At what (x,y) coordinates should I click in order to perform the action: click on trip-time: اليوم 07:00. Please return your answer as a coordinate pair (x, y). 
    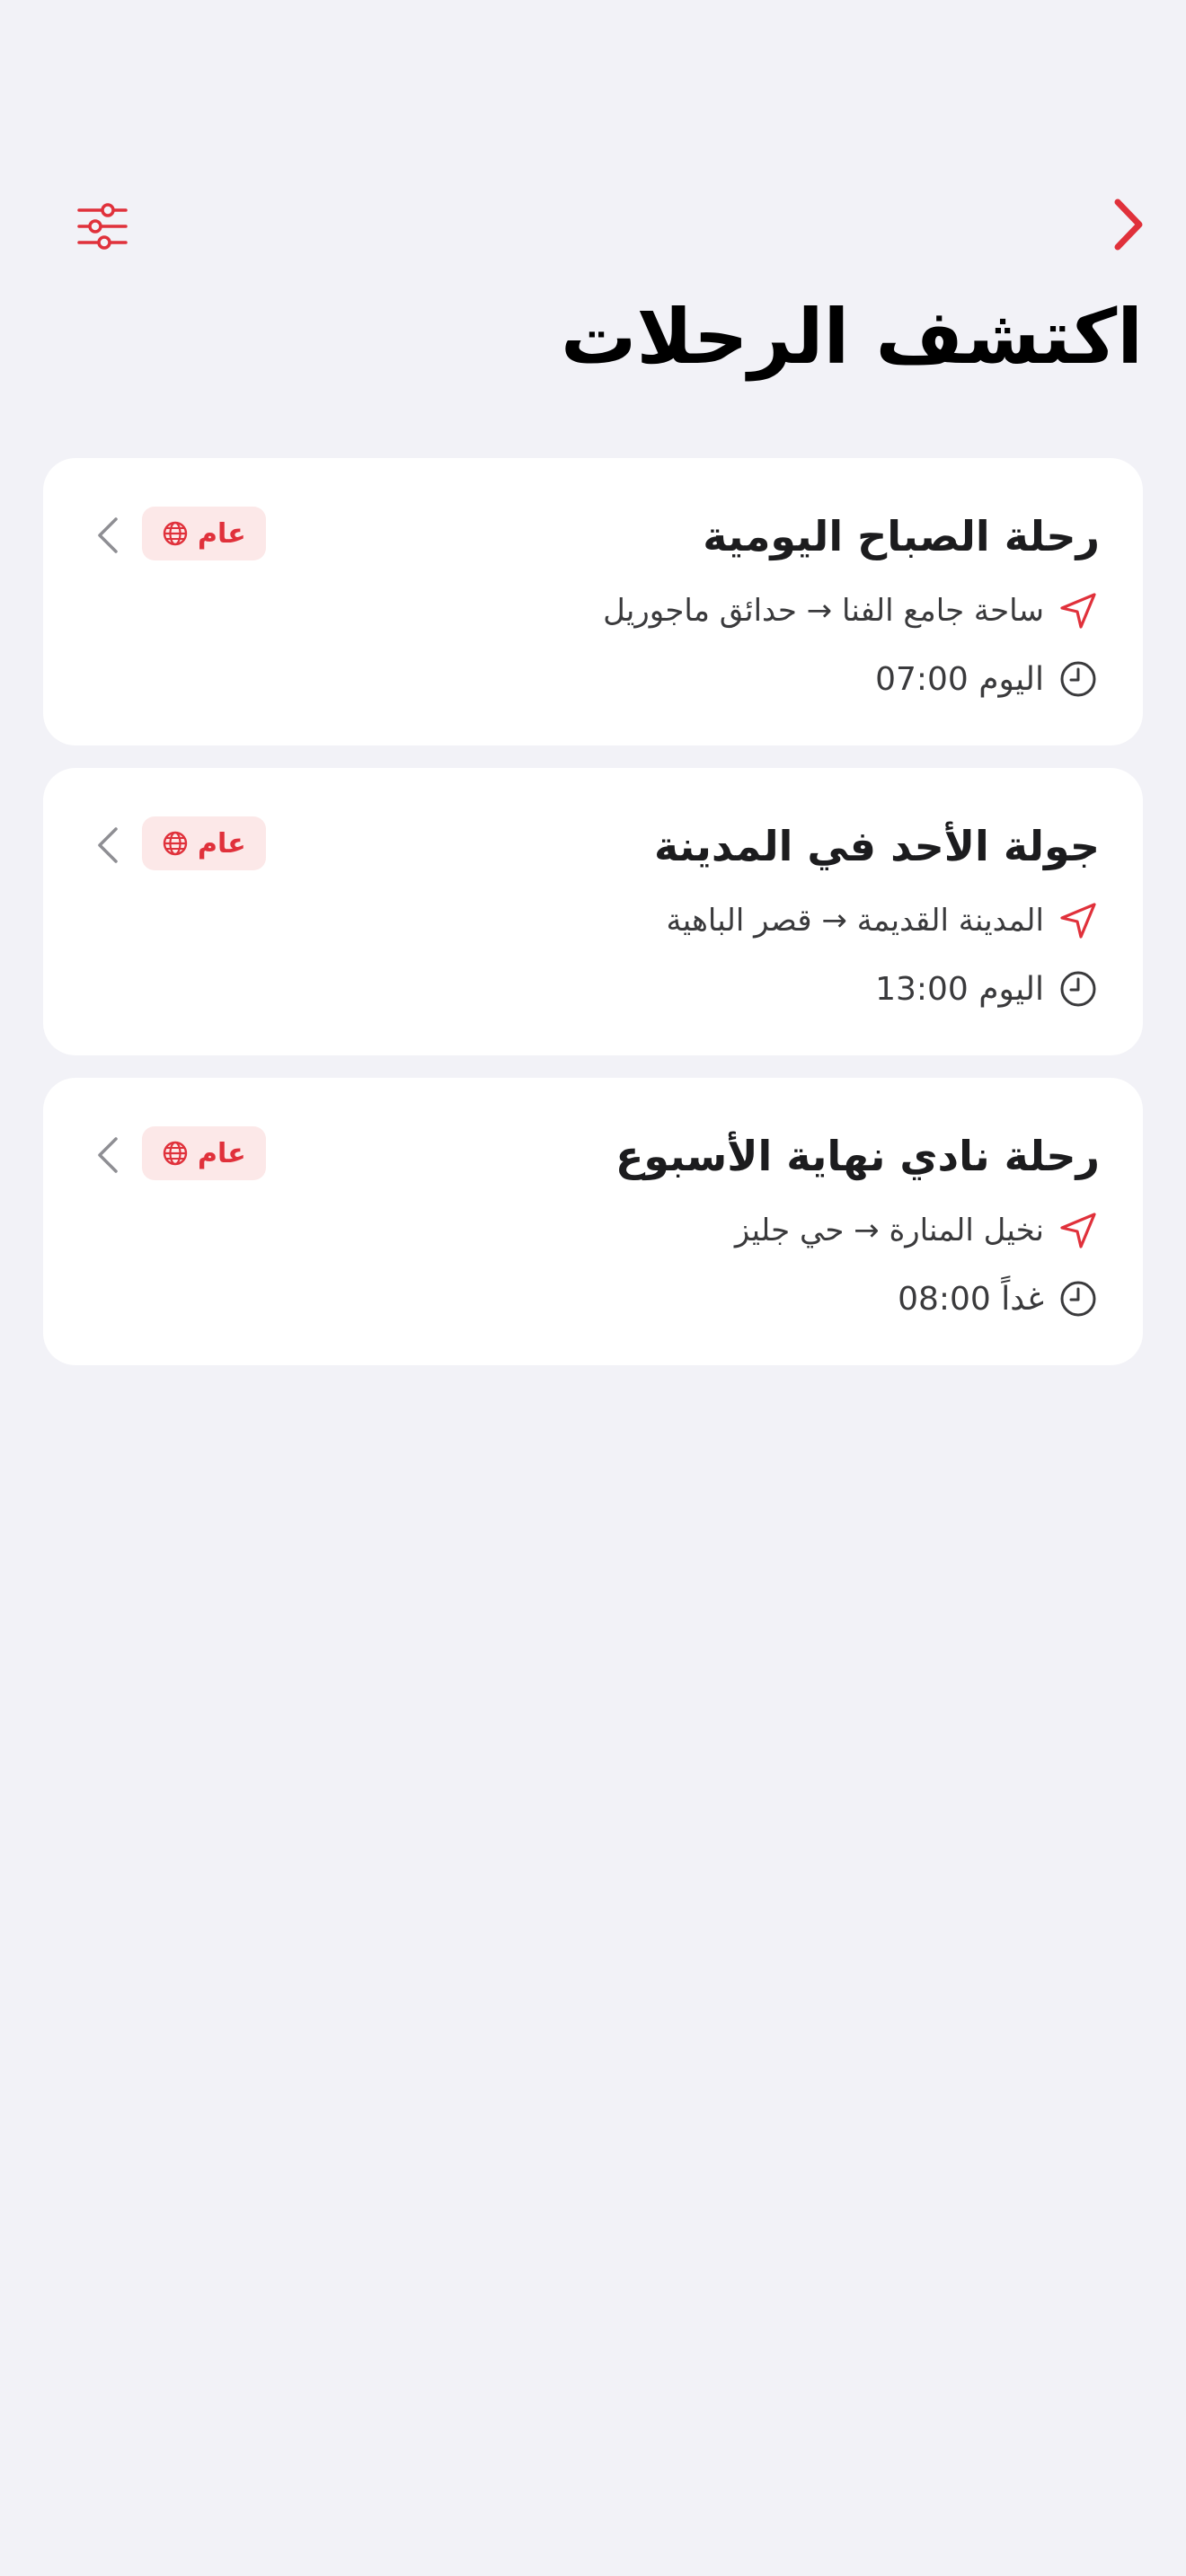
    Looking at the image, I should click on (987, 679).